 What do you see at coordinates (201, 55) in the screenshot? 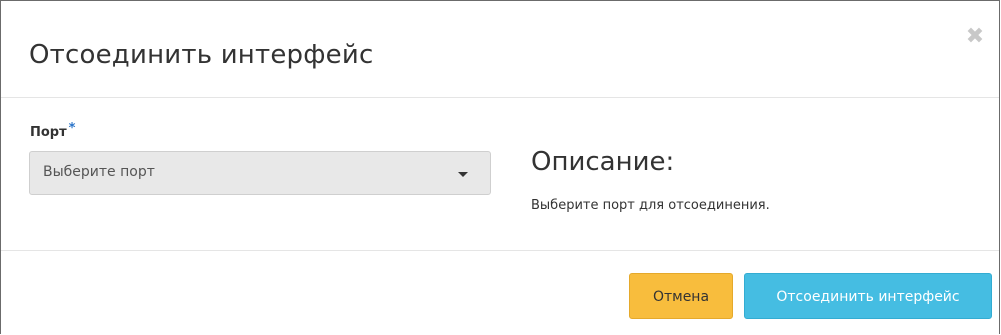
I see `modal-title: Отсоединить интерфейс` at bounding box center [201, 55].